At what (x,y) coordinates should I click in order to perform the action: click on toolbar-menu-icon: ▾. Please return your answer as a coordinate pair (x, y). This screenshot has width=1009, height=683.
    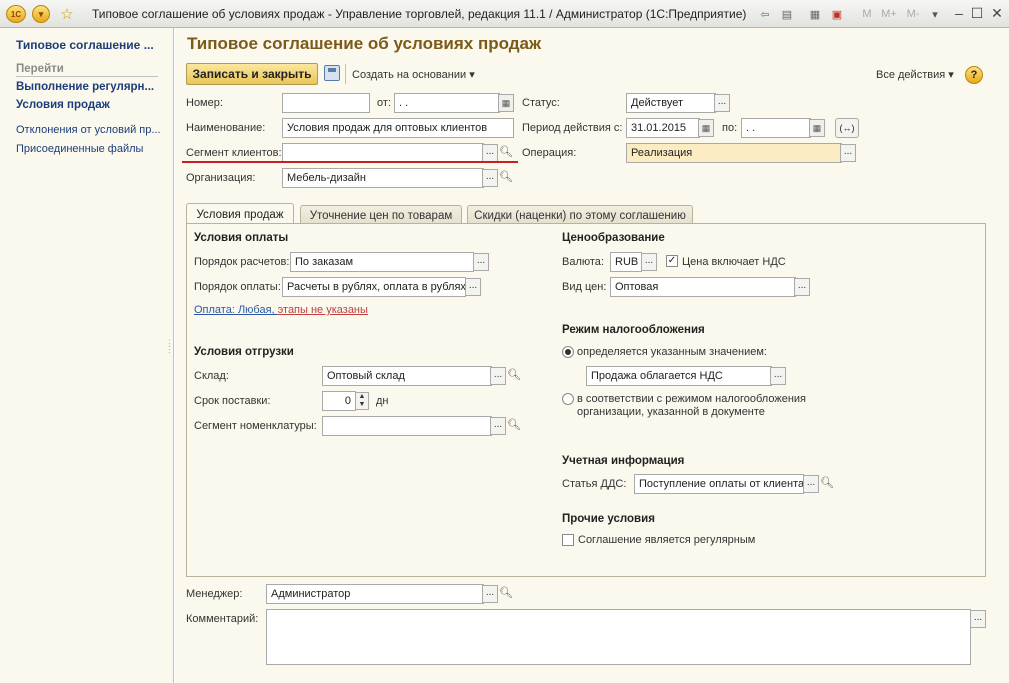
    Looking at the image, I should click on (935, 14).